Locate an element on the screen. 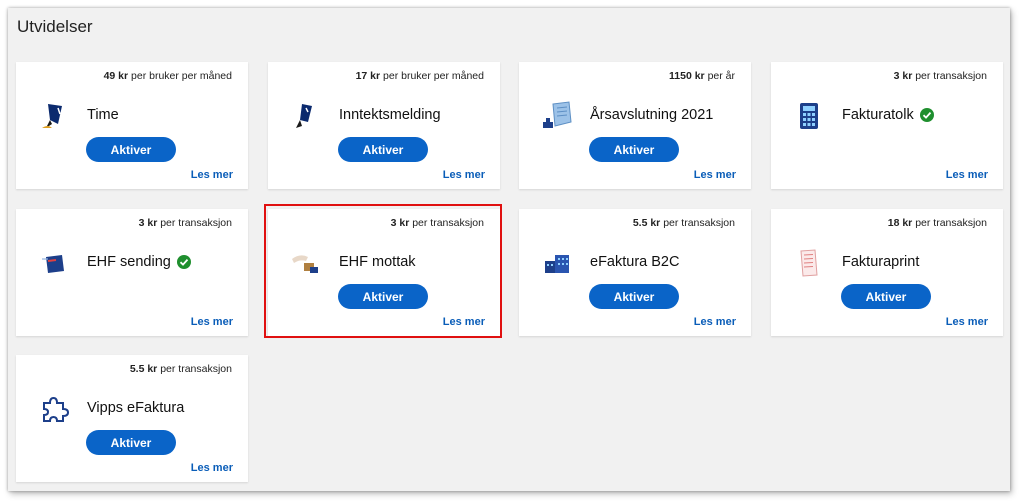  puzzle-piece-icon is located at coordinates (54, 409).